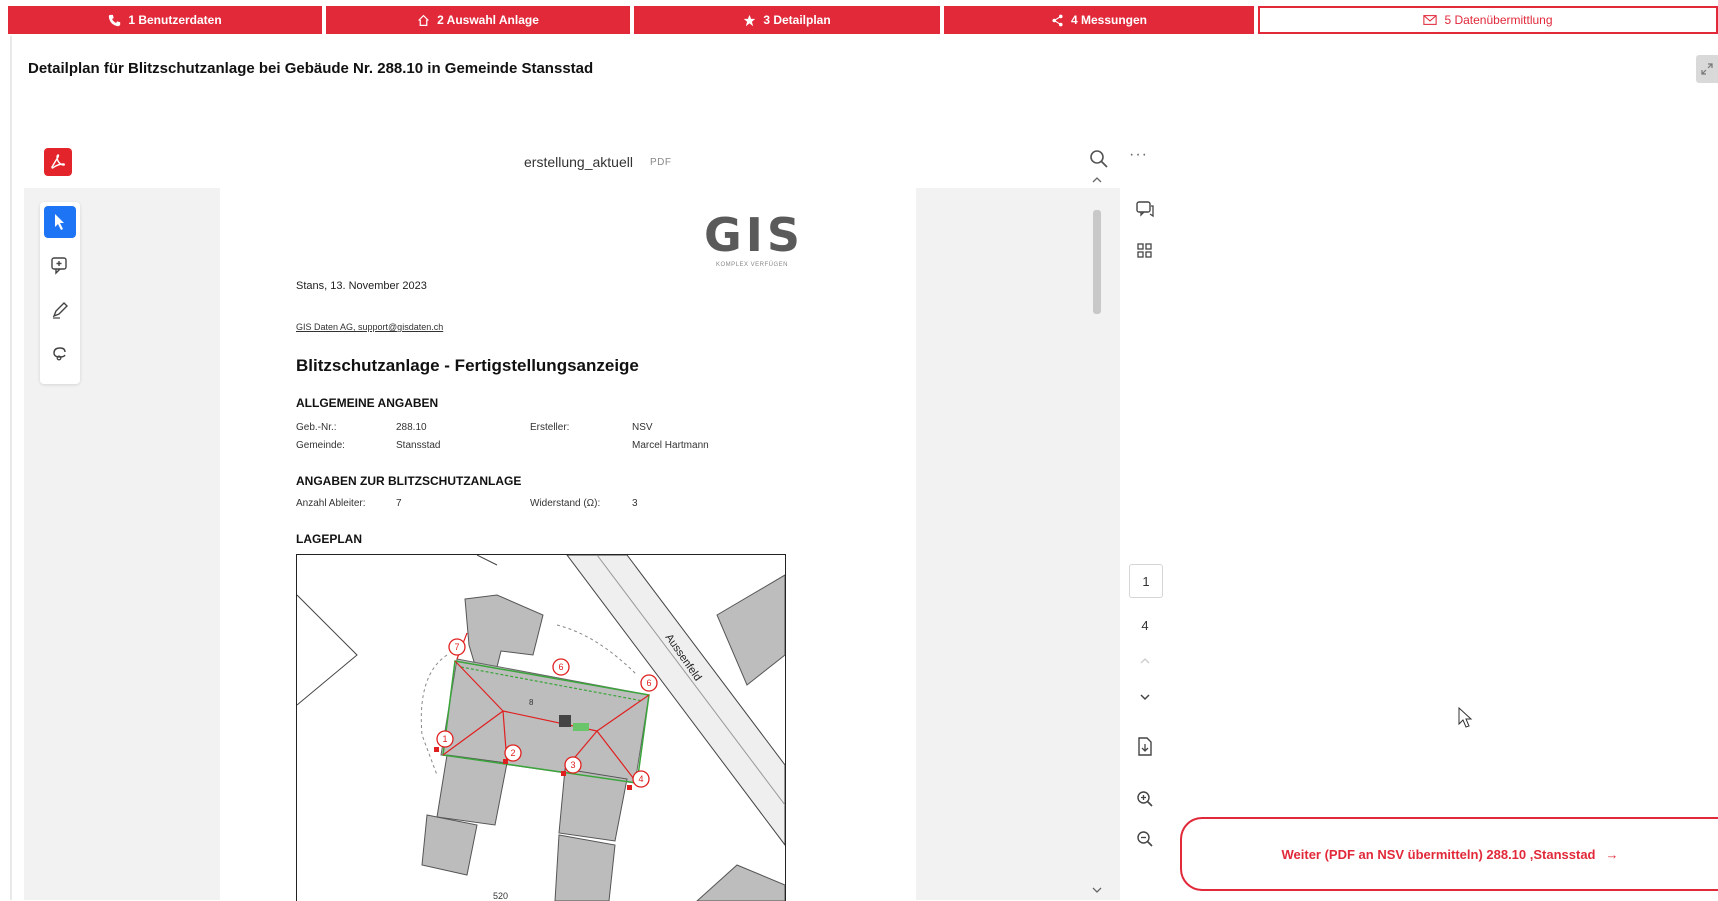  I want to click on scroll-down-icon, so click(1097, 890).